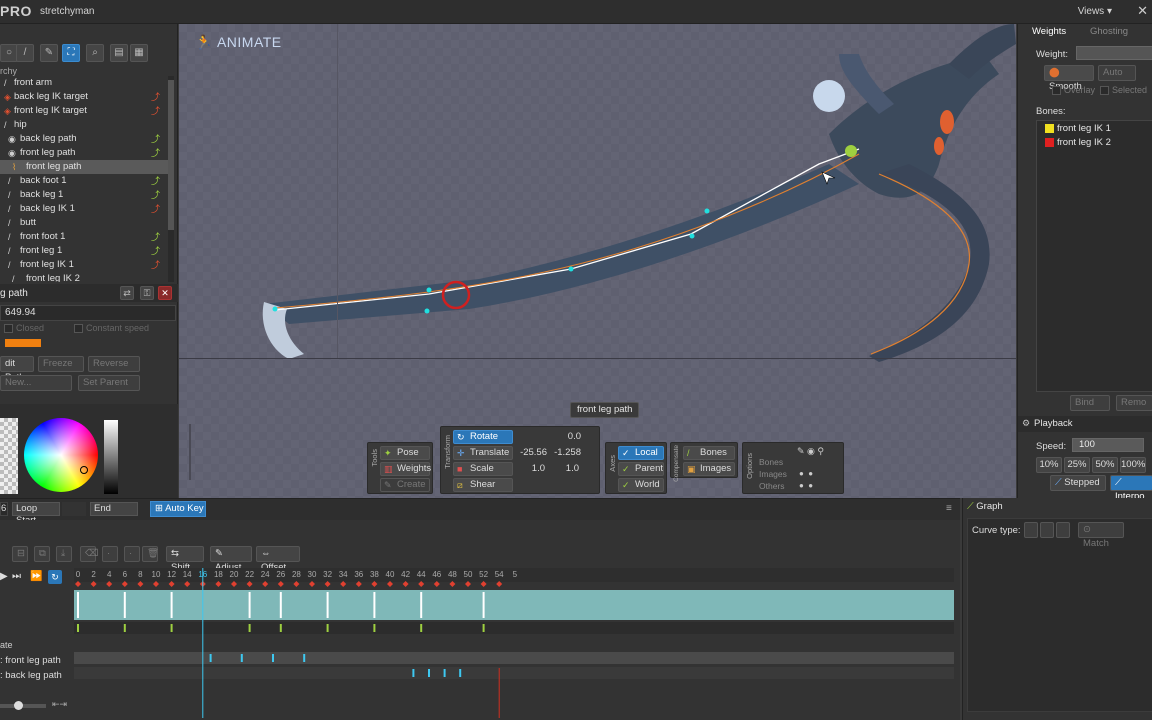 This screenshot has height=720, width=1152. I want to click on select-icon: ⛶, so click(71, 53).